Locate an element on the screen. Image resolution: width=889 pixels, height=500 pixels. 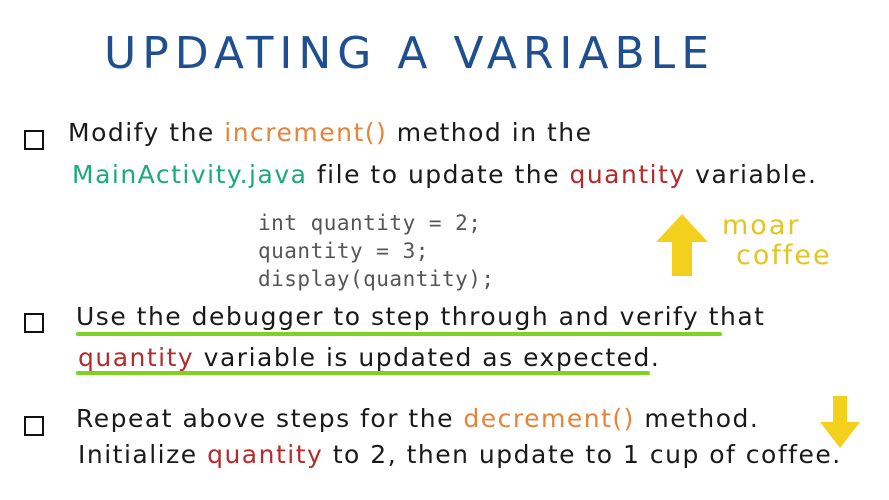
task-3-text: to 2, then update to 1 cup of coffee. is located at coordinates (582, 454).